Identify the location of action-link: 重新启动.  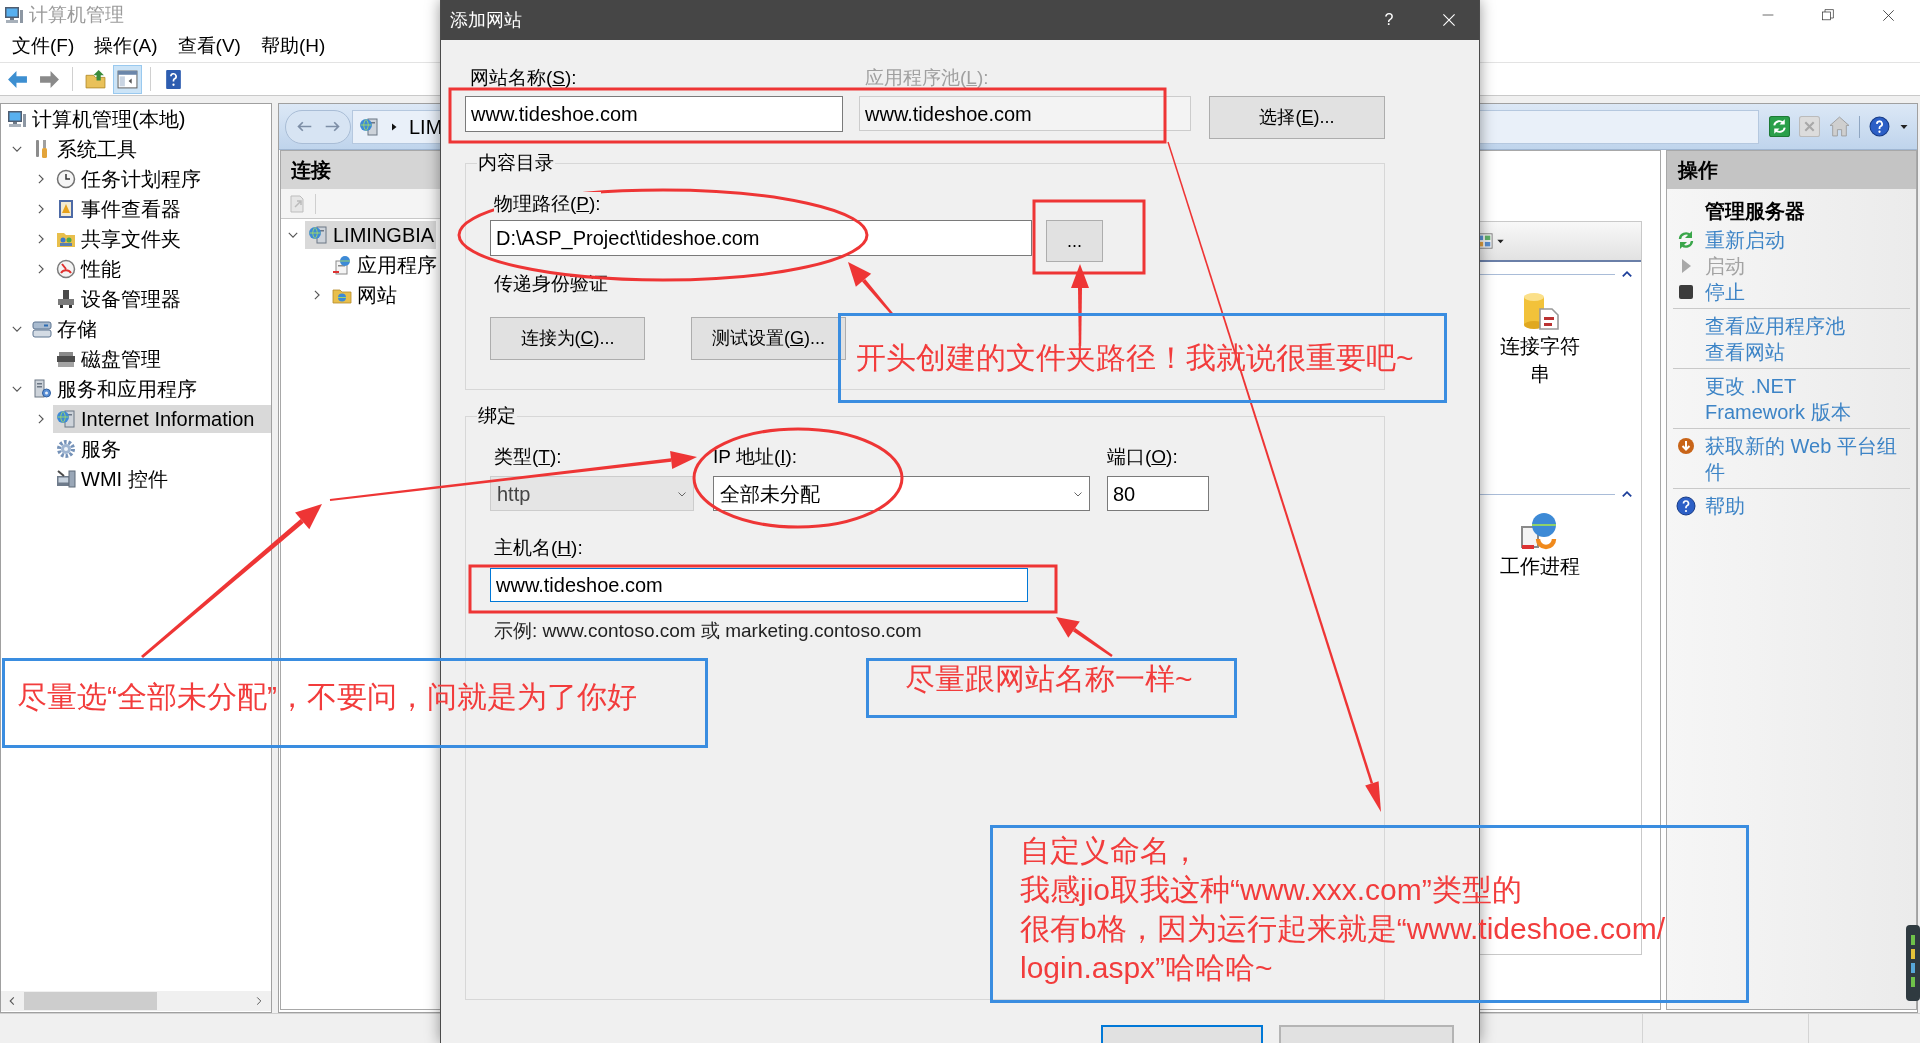
(1745, 240).